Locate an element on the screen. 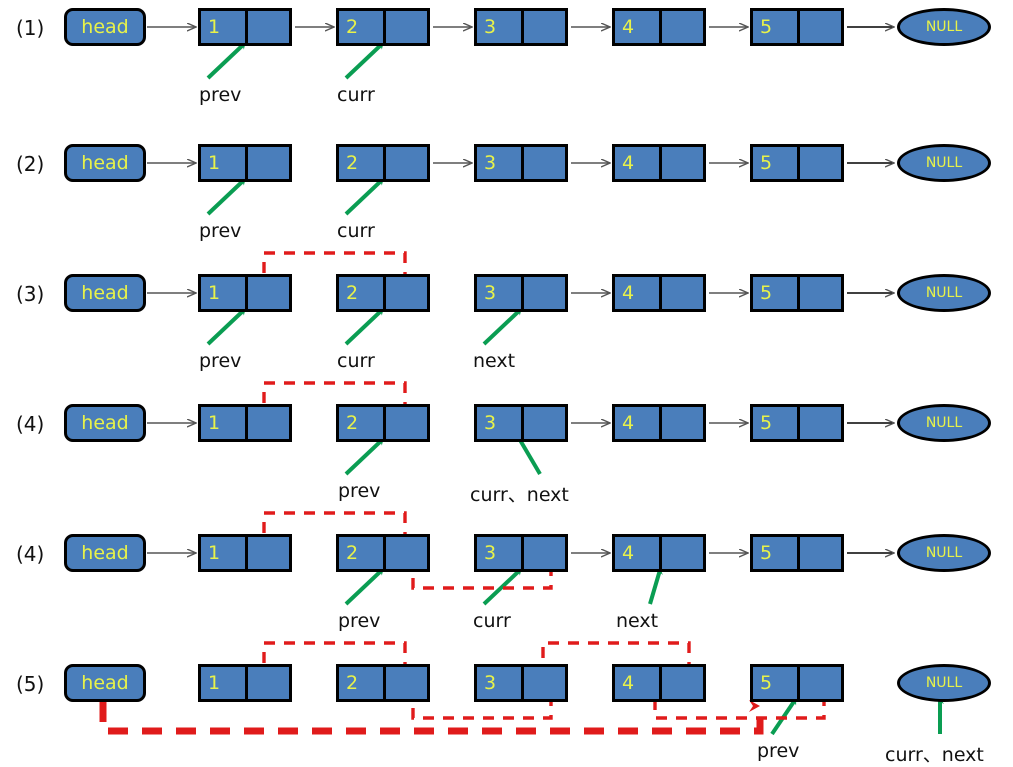  node-5-row3: 5 is located at coordinates (797, 293).